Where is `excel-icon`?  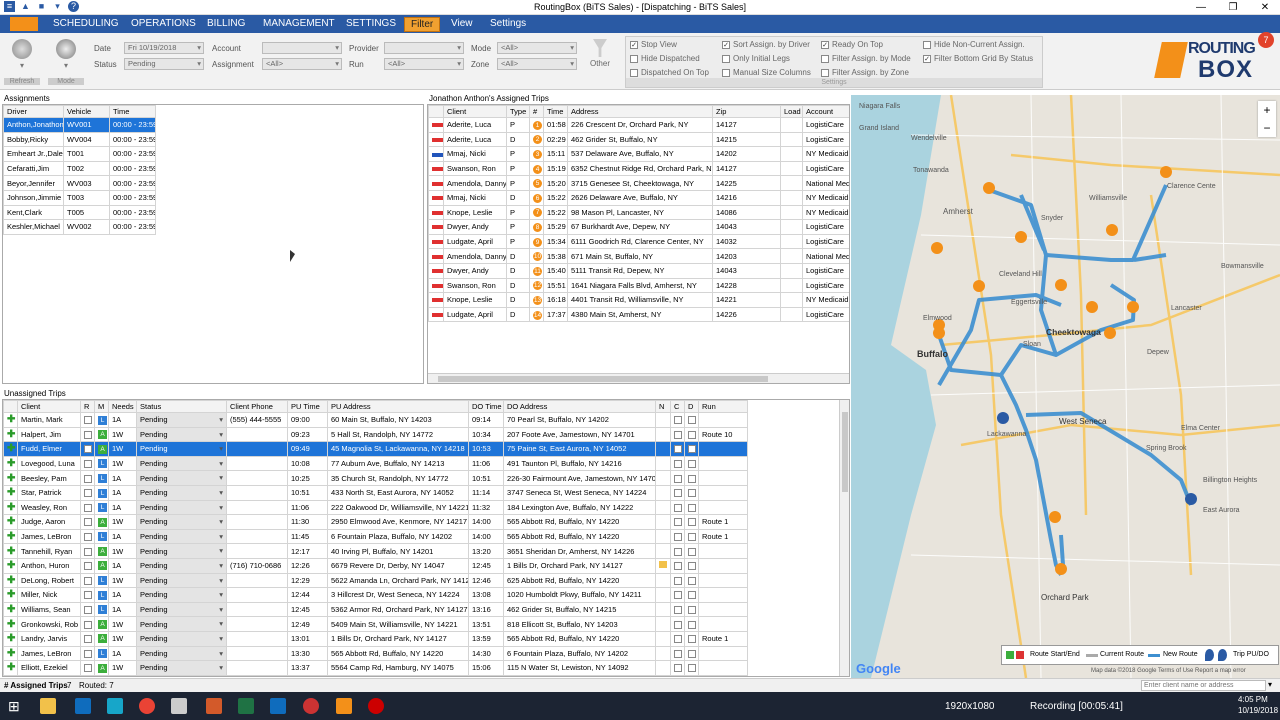 excel-icon is located at coordinates (246, 706).